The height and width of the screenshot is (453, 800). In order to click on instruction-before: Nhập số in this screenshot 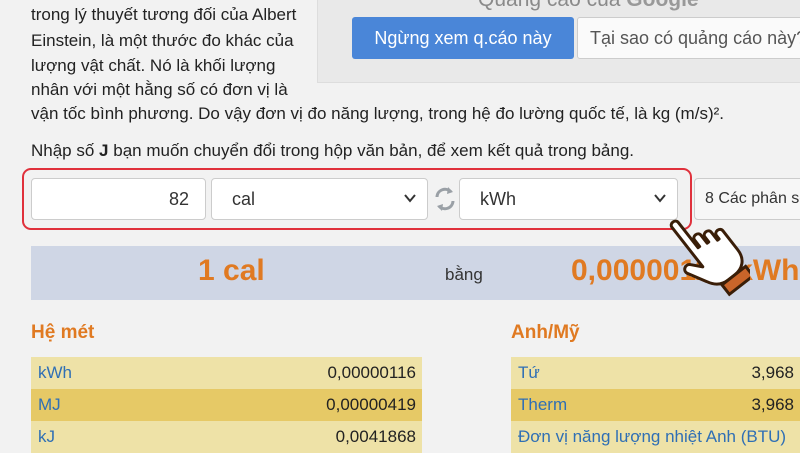, I will do `click(65, 150)`.